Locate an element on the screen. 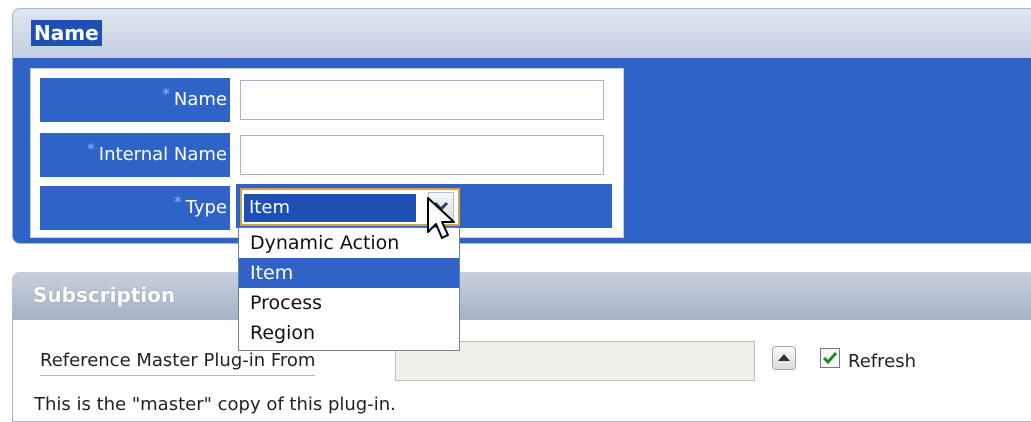  name-input is located at coordinates (422, 100).